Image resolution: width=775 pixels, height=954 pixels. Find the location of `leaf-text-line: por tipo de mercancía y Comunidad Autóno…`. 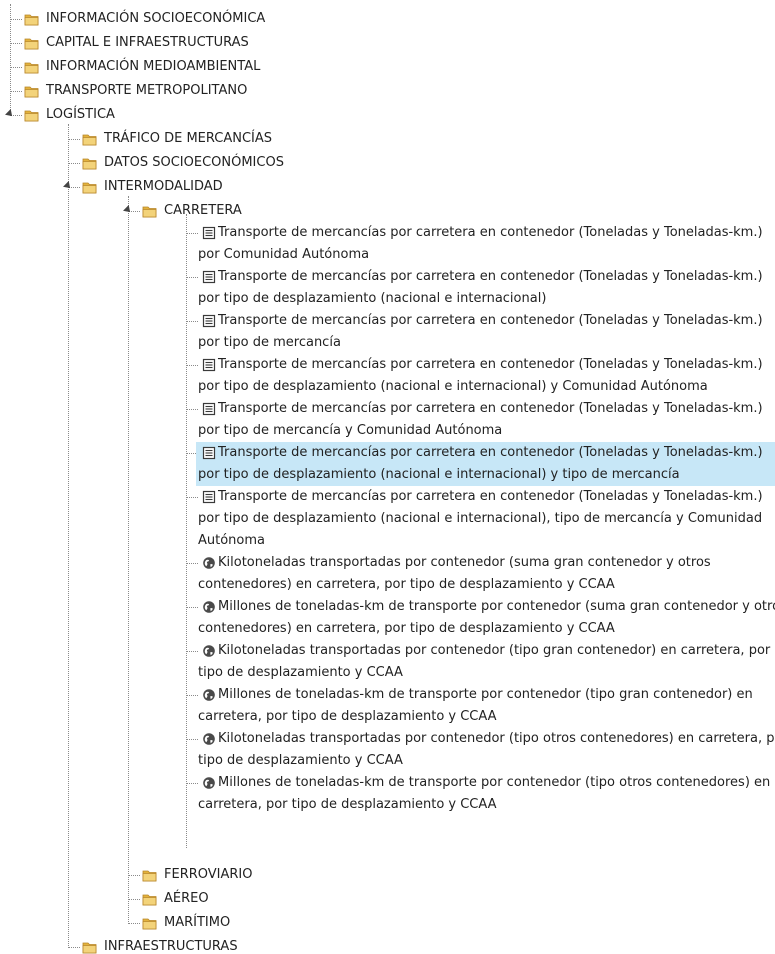

leaf-text-line: por tipo de mercancía y Comunidad Autóno… is located at coordinates (350, 430).